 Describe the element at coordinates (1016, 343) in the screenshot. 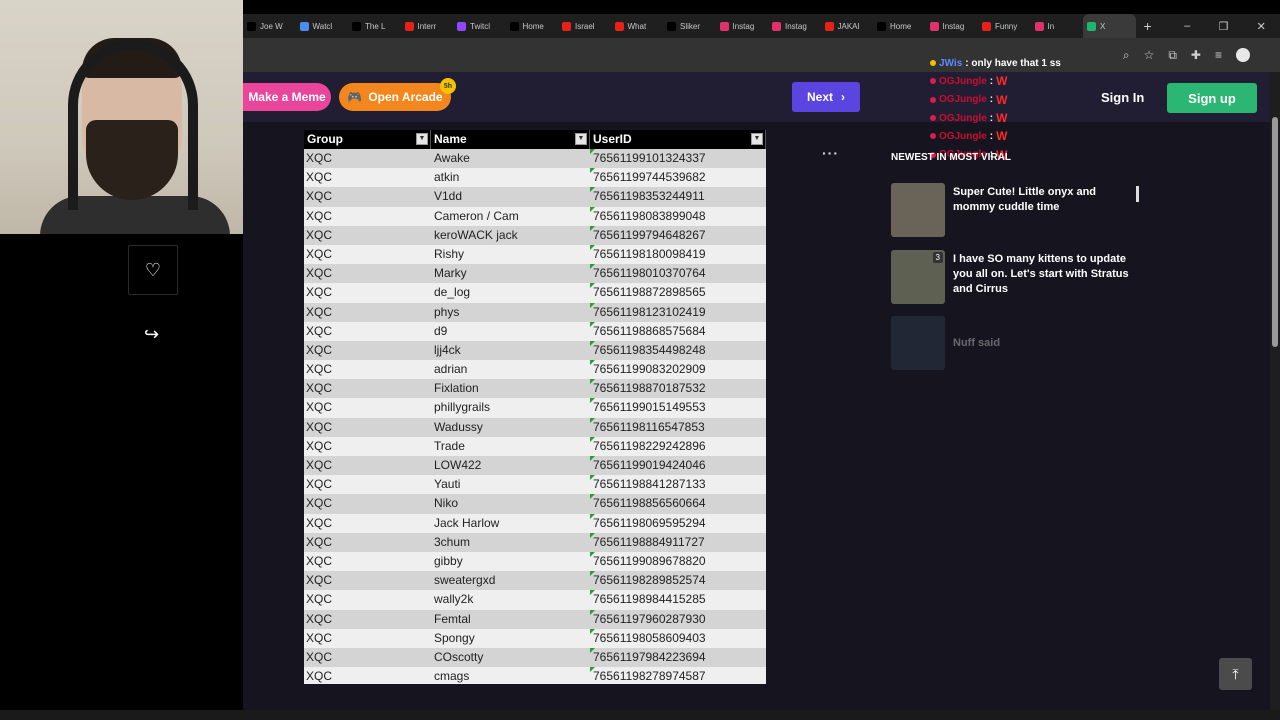

I see `viral-item: Nuff said` at that location.